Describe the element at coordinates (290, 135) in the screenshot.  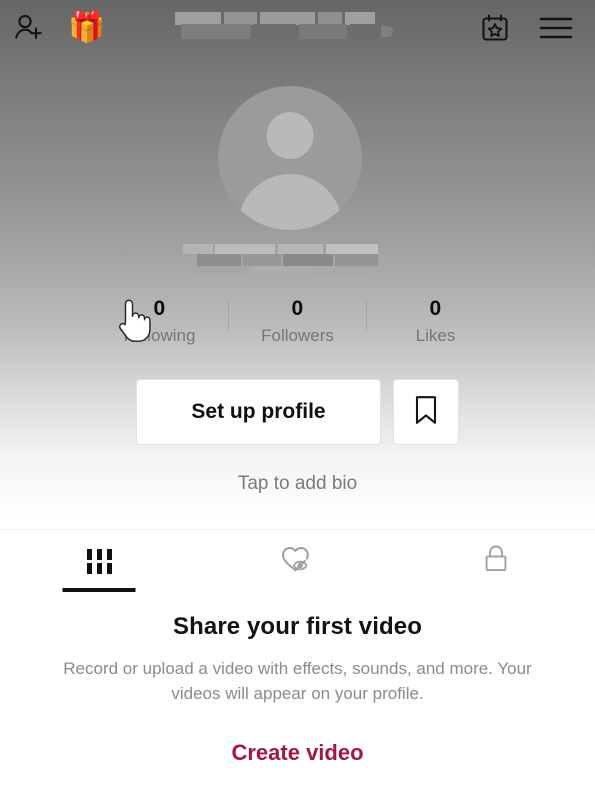
I see `avatar-head` at that location.